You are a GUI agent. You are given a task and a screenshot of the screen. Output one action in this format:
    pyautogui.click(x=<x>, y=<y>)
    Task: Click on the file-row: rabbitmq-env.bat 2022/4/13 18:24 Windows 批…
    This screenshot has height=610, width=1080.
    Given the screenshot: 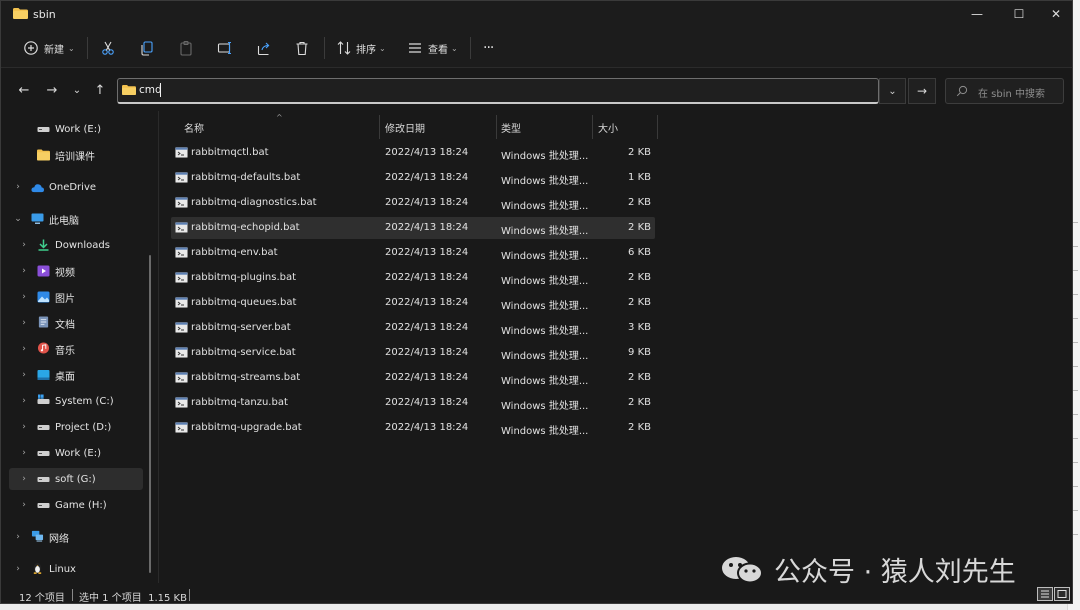 What is the action you would take?
    pyautogui.click(x=413, y=253)
    